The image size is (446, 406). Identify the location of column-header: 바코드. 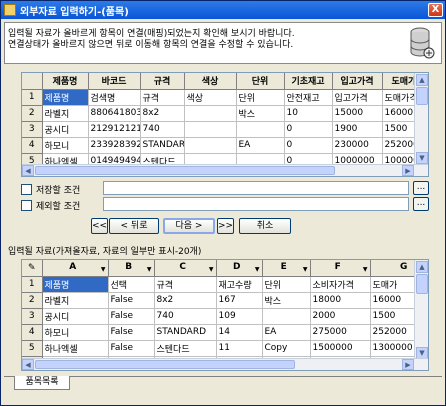
(114, 81).